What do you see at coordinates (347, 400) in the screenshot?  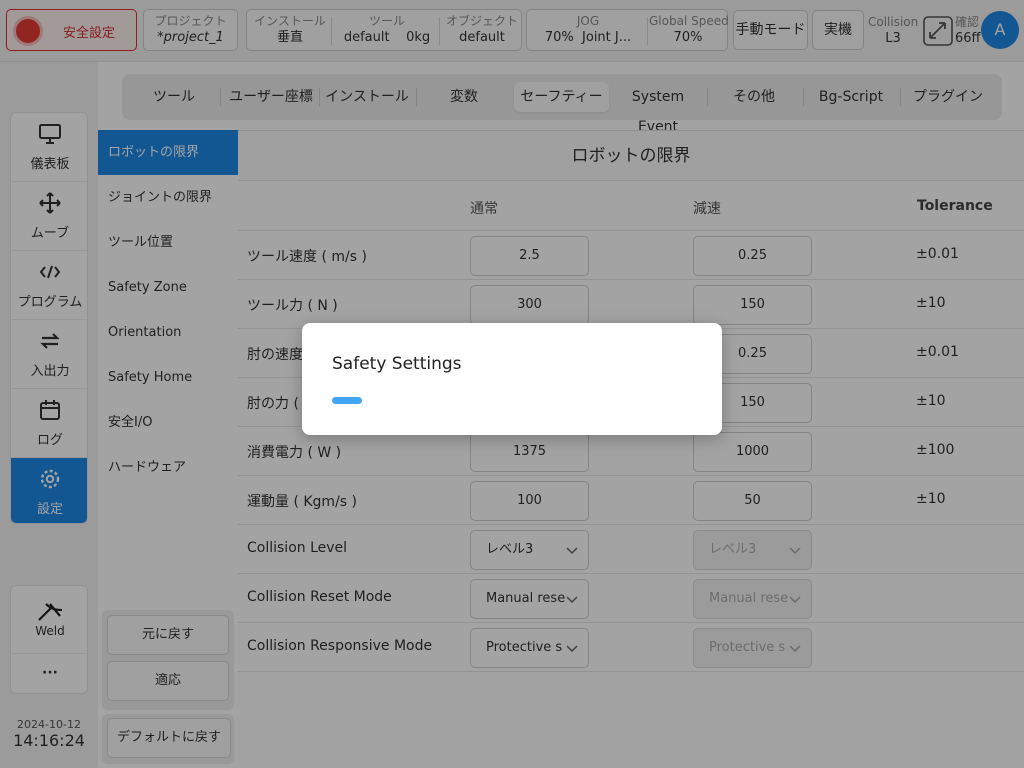 I see `loading-progress-bar` at bounding box center [347, 400].